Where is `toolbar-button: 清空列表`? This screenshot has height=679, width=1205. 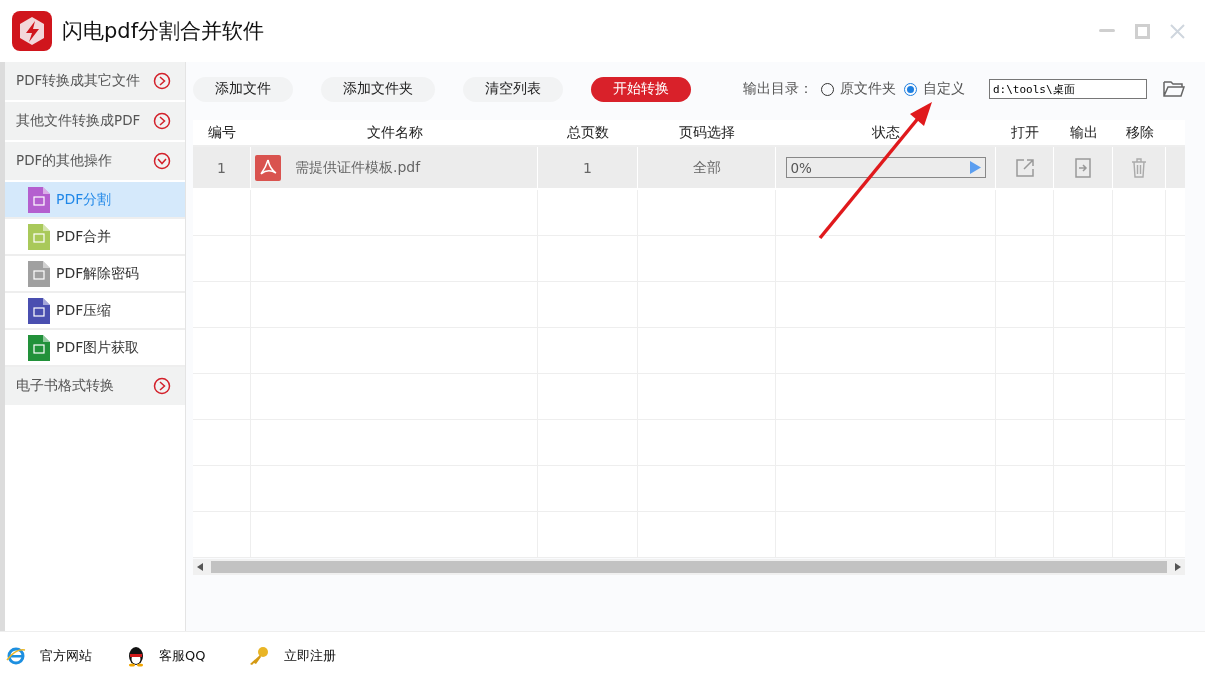
toolbar-button: 清空列表 is located at coordinates (513, 89).